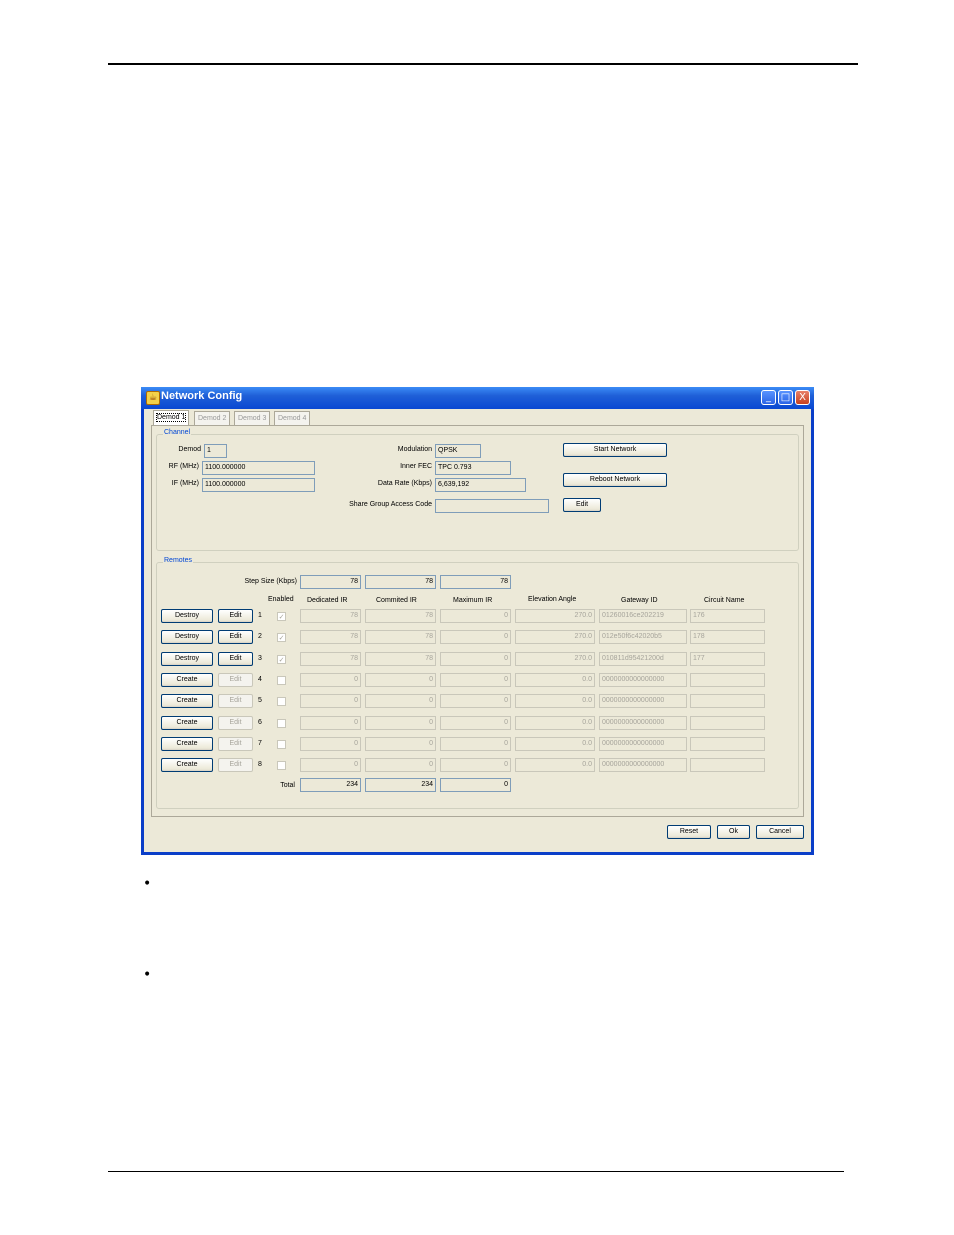  What do you see at coordinates (643, 616) in the screenshot?
I see `remote-gateway-id: 01260016ce202219` at bounding box center [643, 616].